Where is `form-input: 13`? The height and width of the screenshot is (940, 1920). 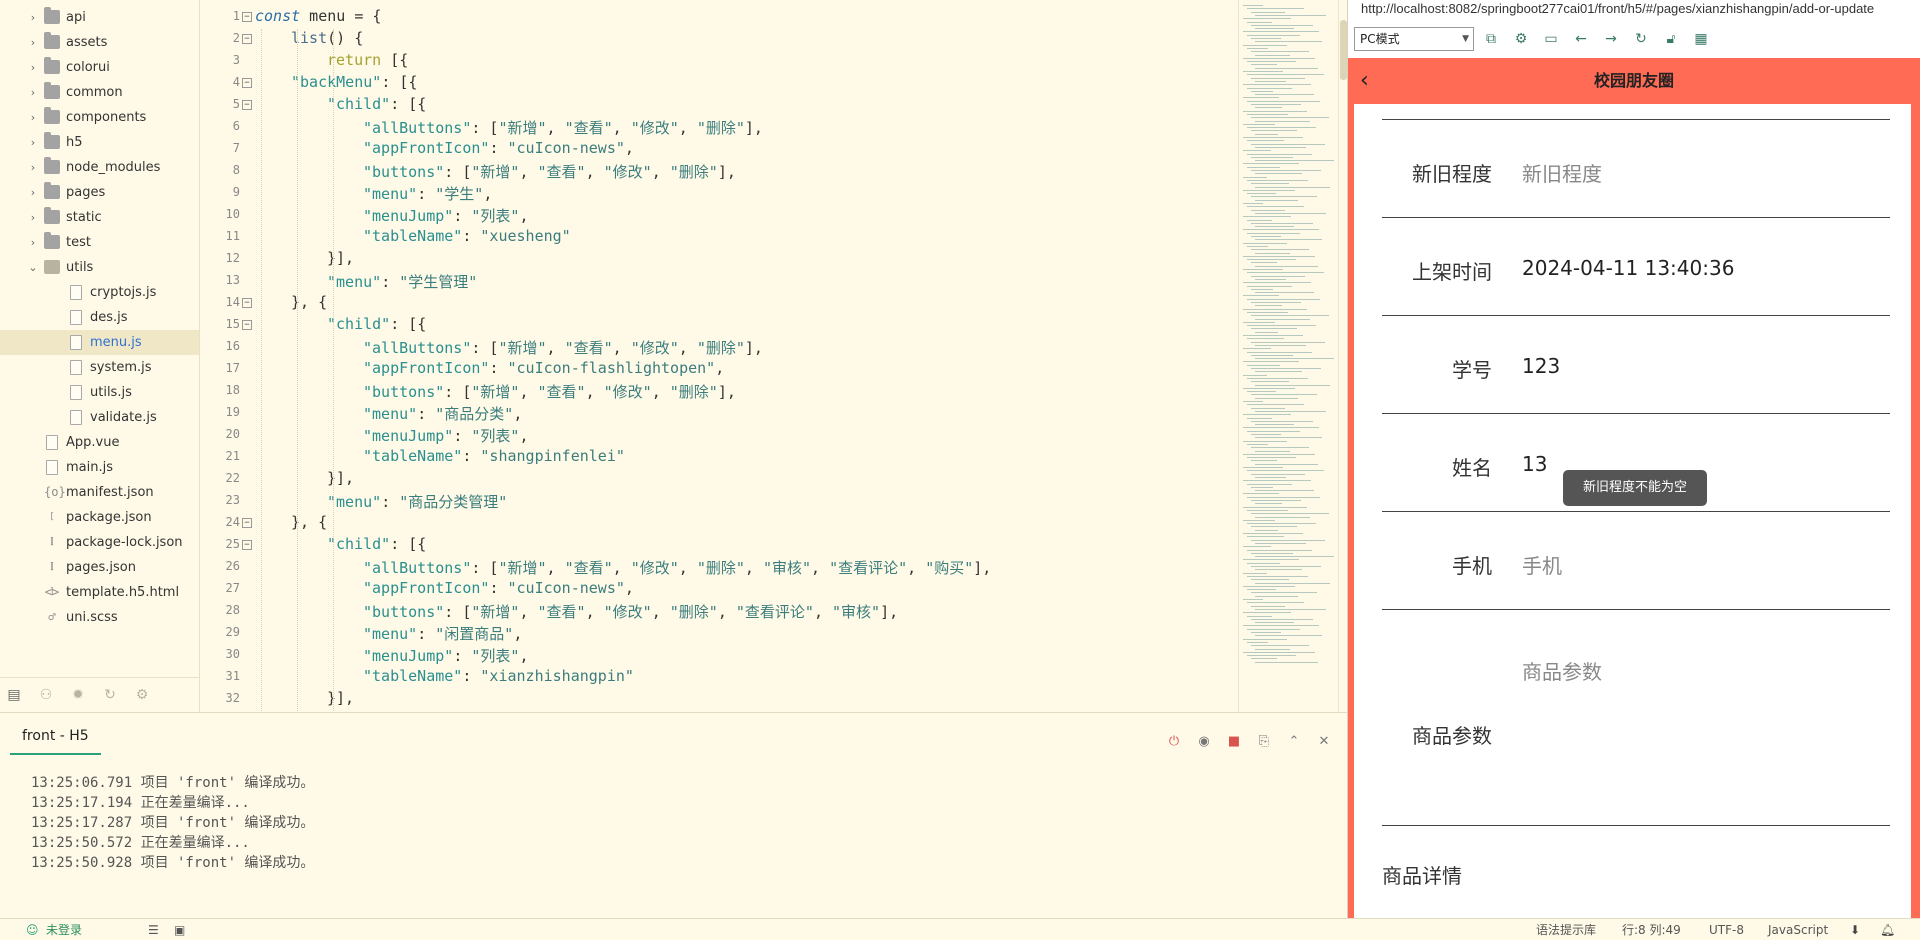
form-input: 13 is located at coordinates (1534, 464).